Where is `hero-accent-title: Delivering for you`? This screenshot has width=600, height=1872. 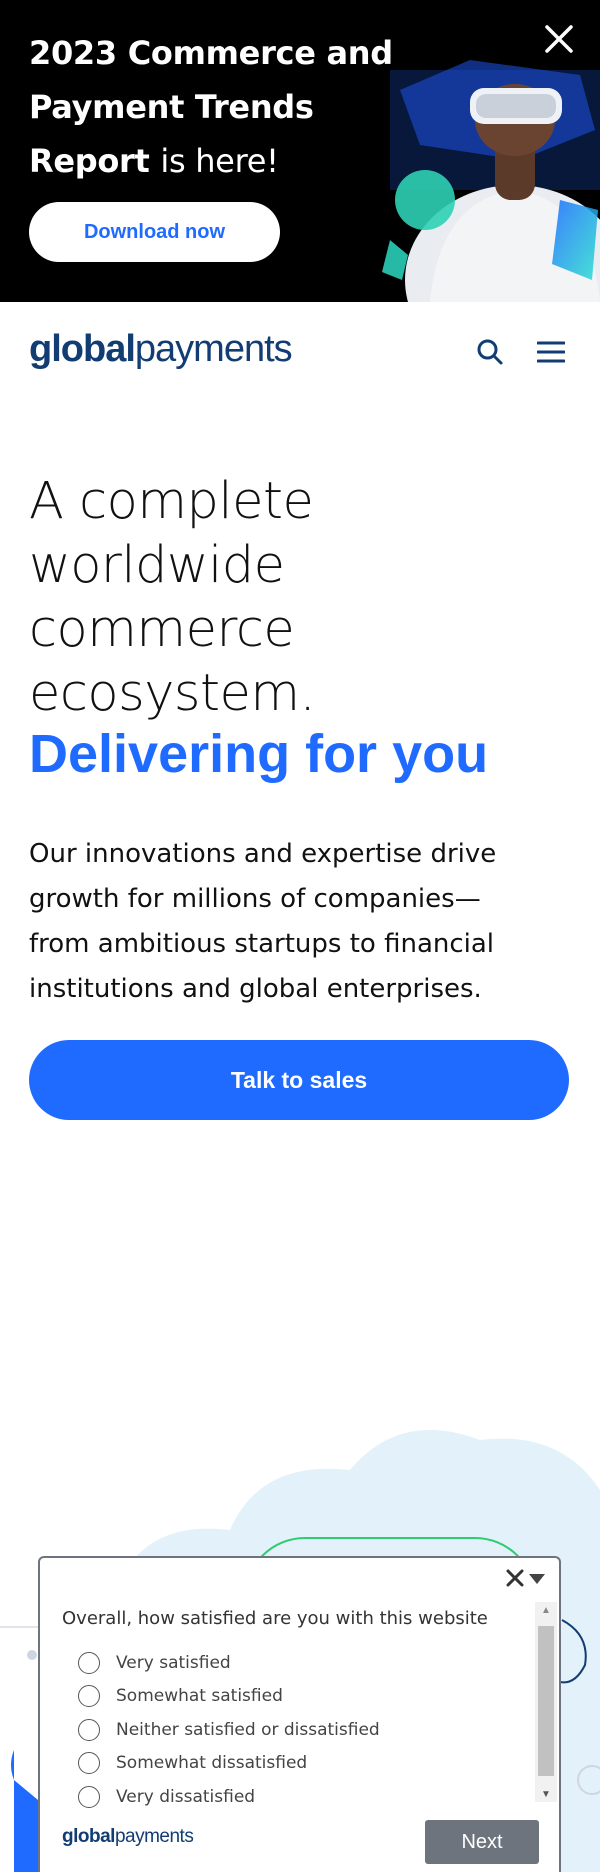
hero-accent-title: Delivering for you is located at coordinates (259, 754).